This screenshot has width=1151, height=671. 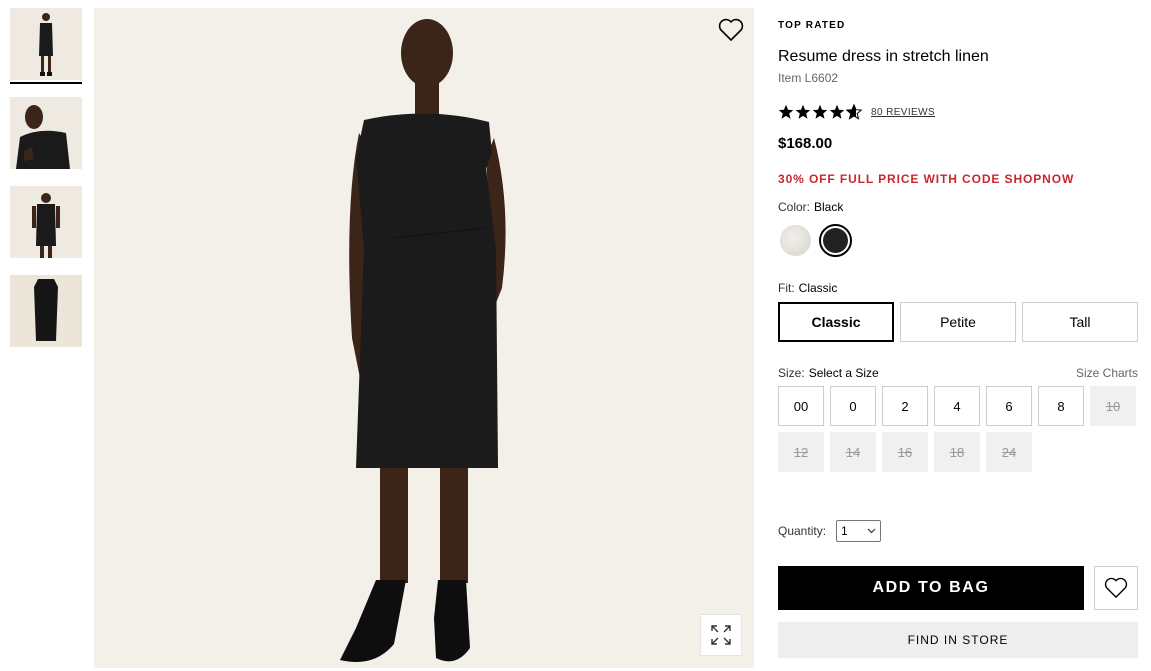 I want to click on wishlist-heart-icon, so click(x=731, y=30).